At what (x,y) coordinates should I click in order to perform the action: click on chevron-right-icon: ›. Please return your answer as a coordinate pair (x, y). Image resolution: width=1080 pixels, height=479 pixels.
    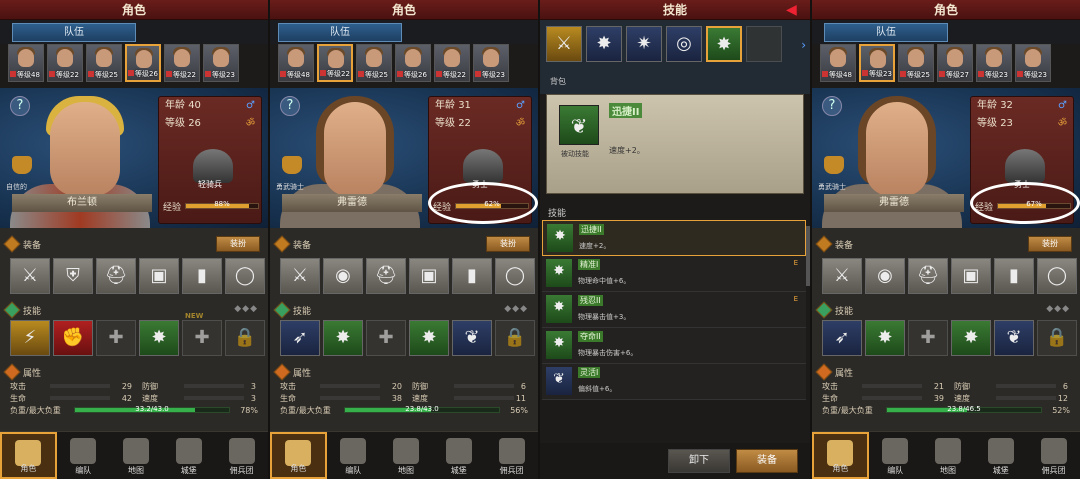
    Looking at the image, I should click on (803, 45).